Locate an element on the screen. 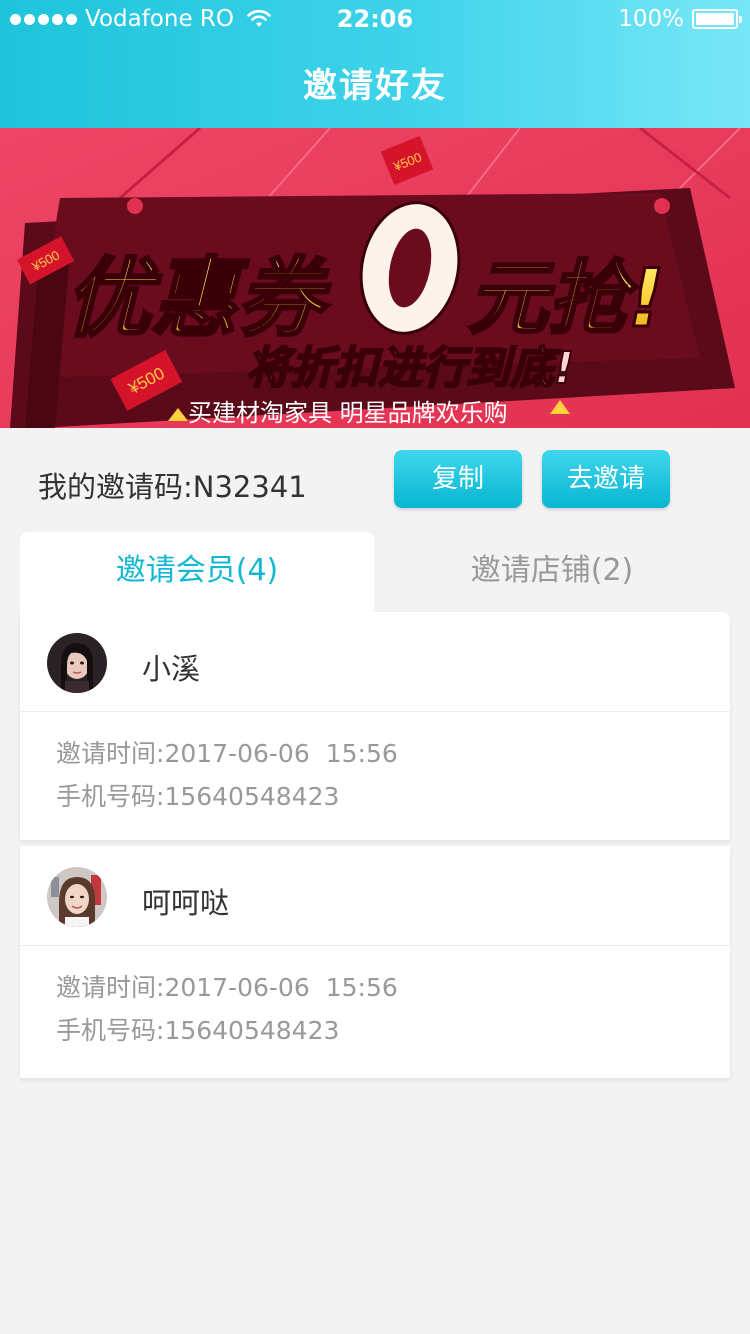 This screenshot has width=750, height=1334. svg-text: 优惠券 is located at coordinates (198, 299).